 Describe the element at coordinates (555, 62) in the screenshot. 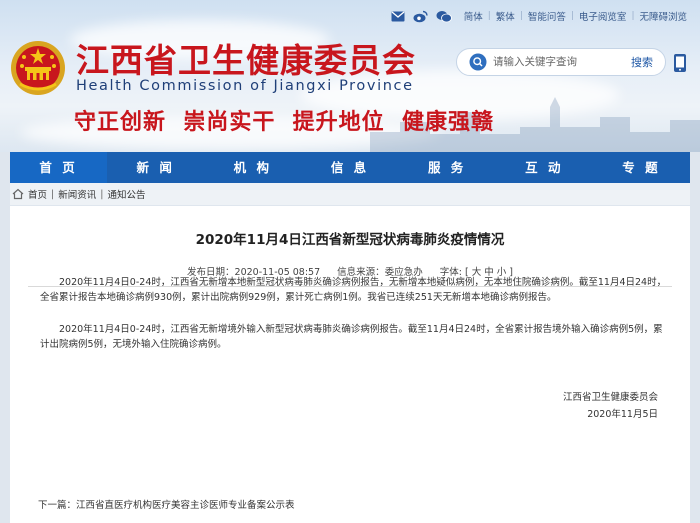

I see `search-input` at that location.